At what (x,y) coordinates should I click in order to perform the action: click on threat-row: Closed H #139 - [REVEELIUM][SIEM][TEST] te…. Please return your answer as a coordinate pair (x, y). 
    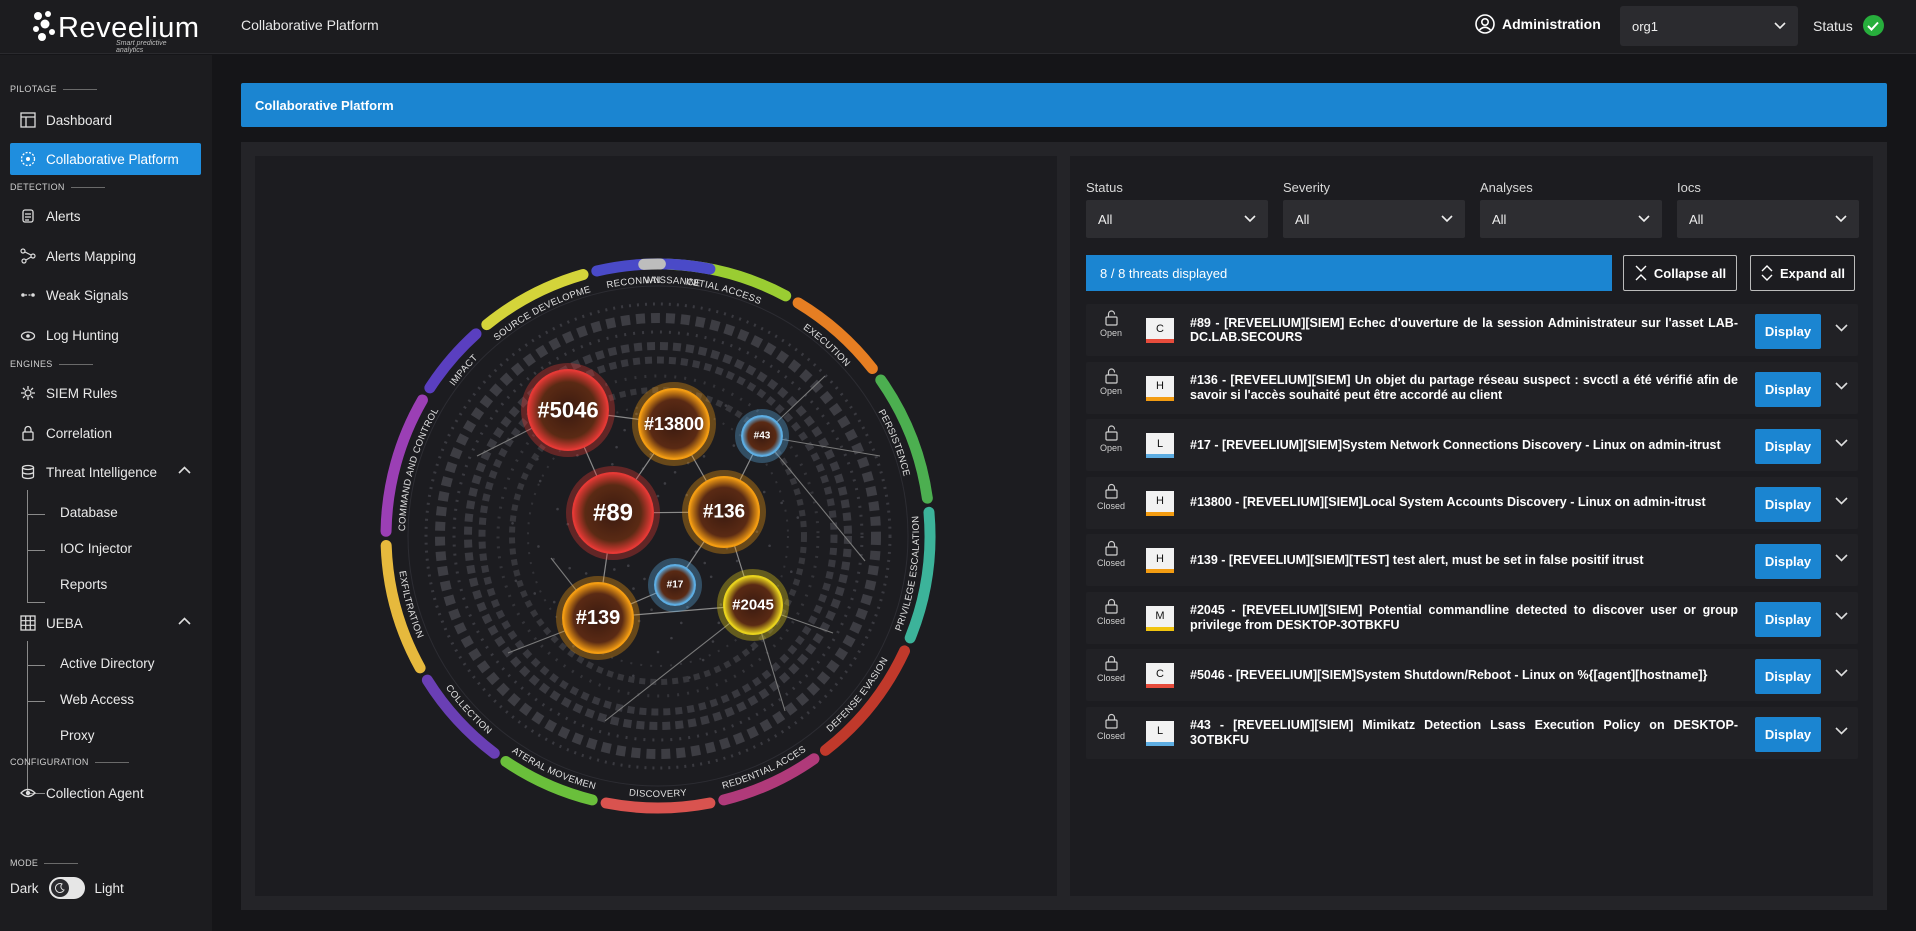
    Looking at the image, I should click on (1472, 560).